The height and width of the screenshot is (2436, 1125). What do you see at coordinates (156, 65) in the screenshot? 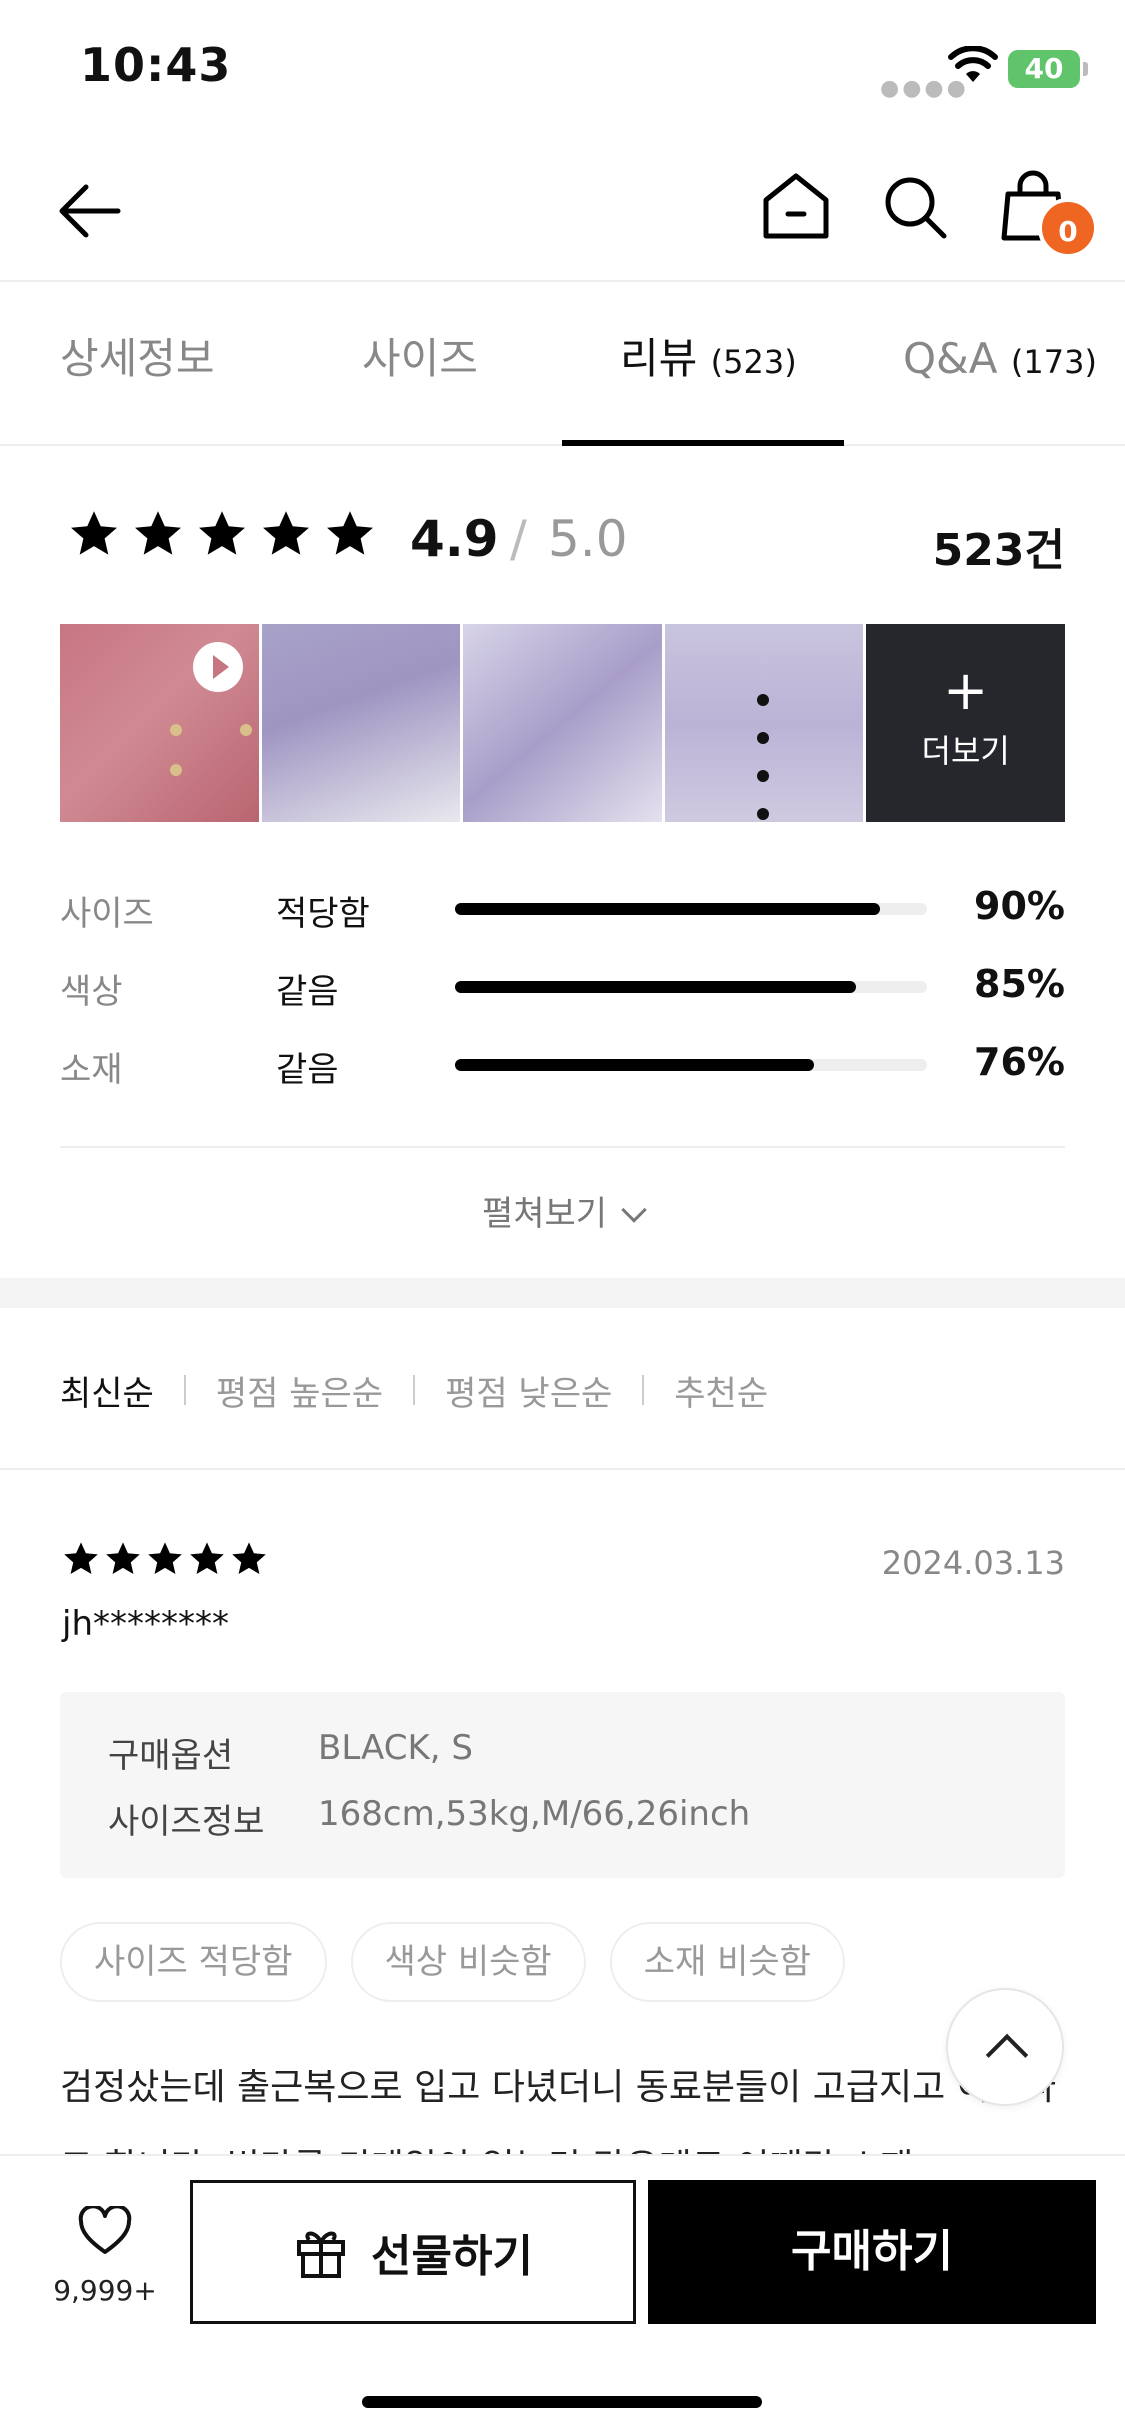
I see `status-time: 10:43` at bounding box center [156, 65].